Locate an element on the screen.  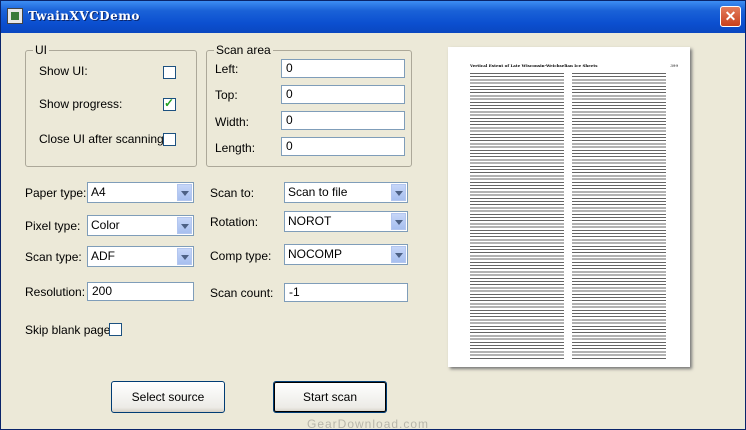
pixel-type-select: Color is located at coordinates (140, 225).